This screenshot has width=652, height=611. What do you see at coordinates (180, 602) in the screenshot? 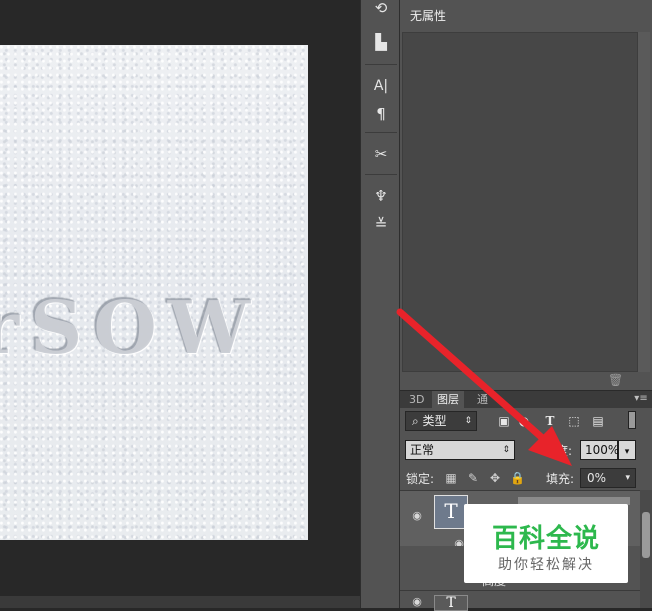
I see `canvas-horizontal-scrollbar` at bounding box center [180, 602].